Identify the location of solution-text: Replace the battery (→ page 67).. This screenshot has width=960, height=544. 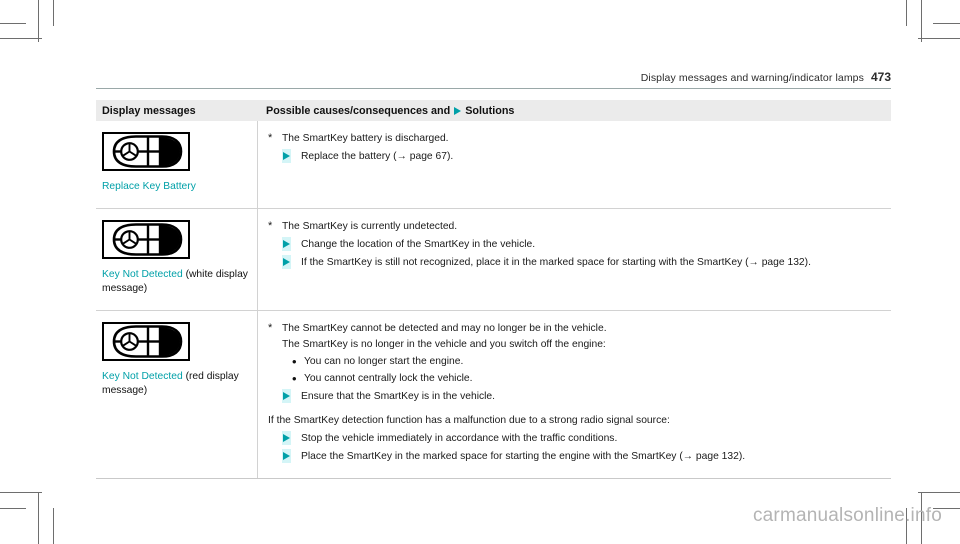
(377, 156).